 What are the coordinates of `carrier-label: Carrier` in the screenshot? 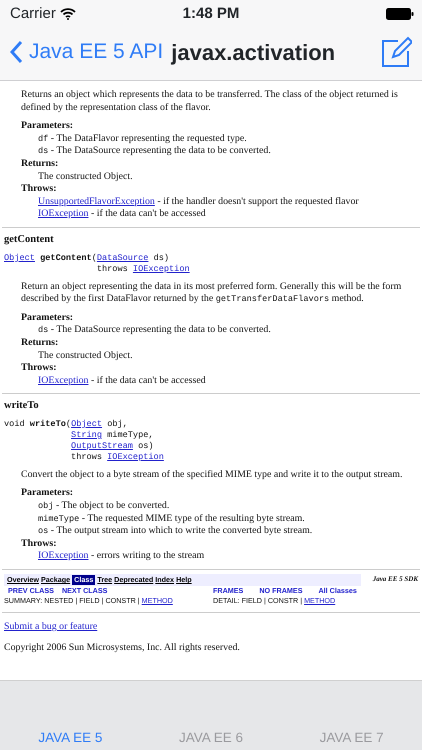 It's located at (33, 14).